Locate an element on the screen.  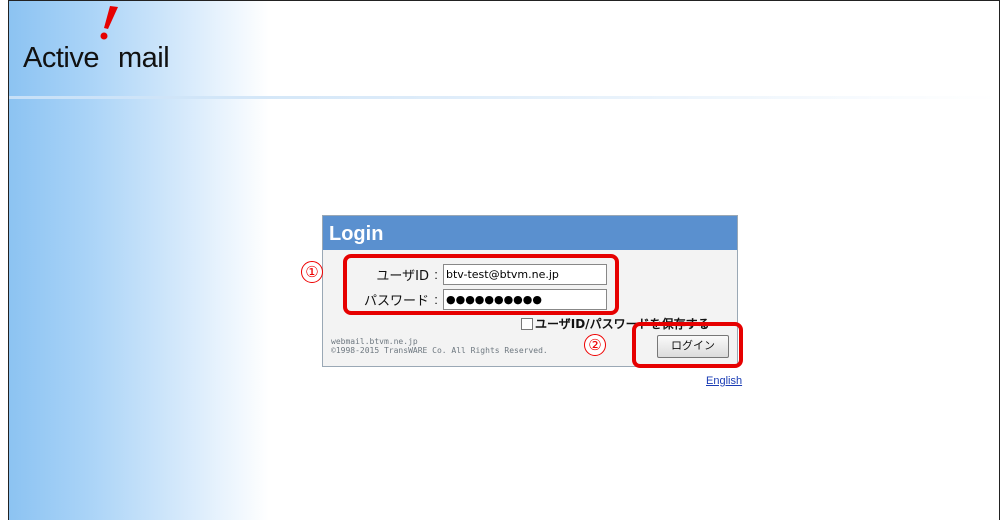
english-language-link: English is located at coordinates (724, 381).